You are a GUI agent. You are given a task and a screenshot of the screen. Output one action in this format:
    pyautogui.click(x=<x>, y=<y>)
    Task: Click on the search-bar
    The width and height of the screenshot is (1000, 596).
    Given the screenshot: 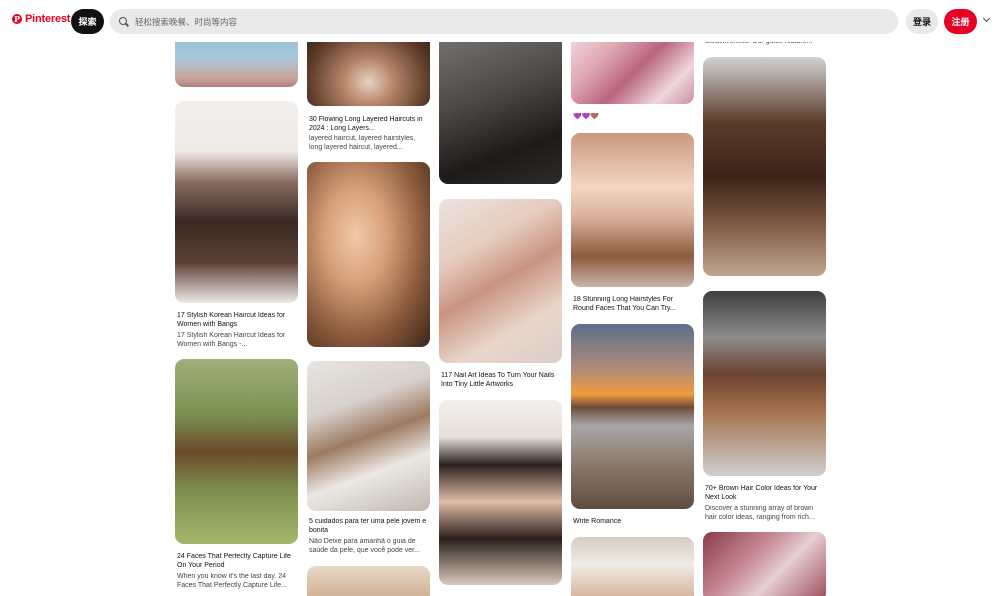 What is the action you would take?
    pyautogui.click(x=504, y=21)
    